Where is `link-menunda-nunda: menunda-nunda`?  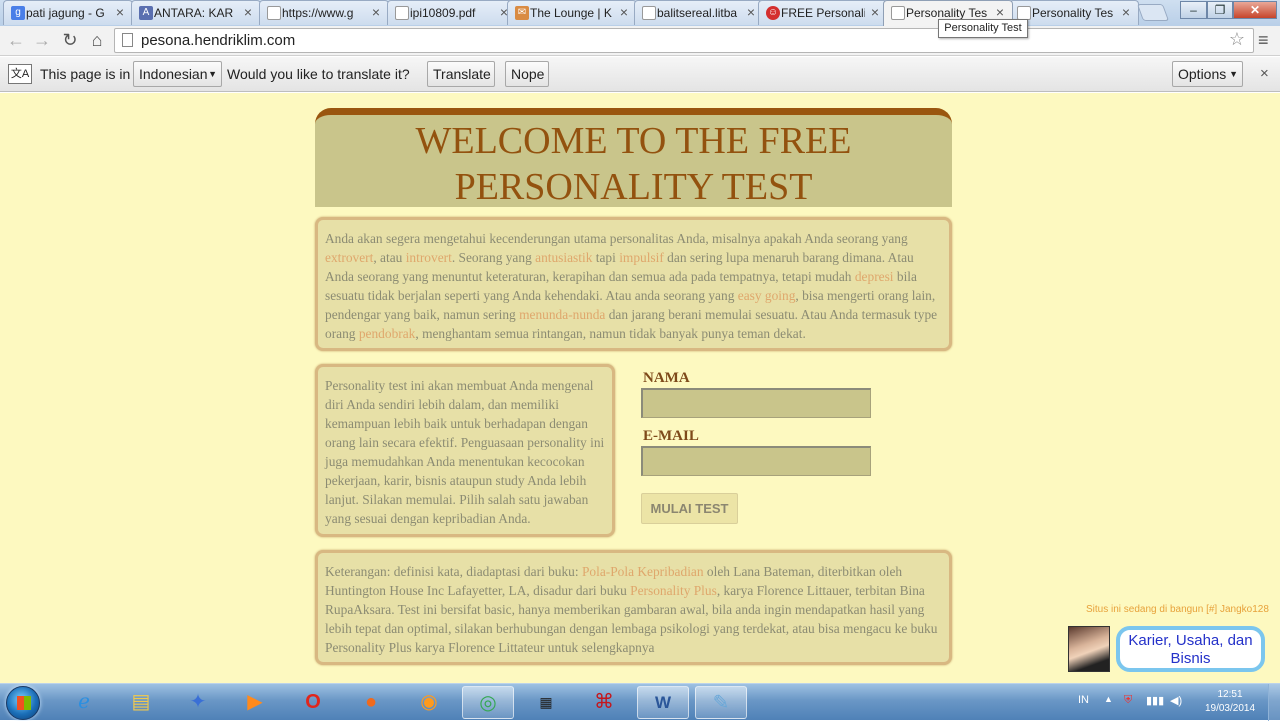 link-menunda-nunda: menunda-nunda is located at coordinates (562, 314).